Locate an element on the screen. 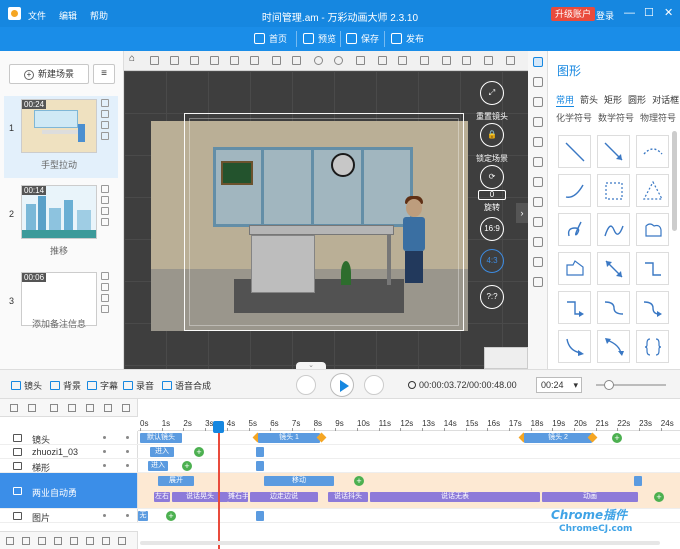 This screenshot has height=549, width=680. move-up-icon is located at coordinates (58, 541).